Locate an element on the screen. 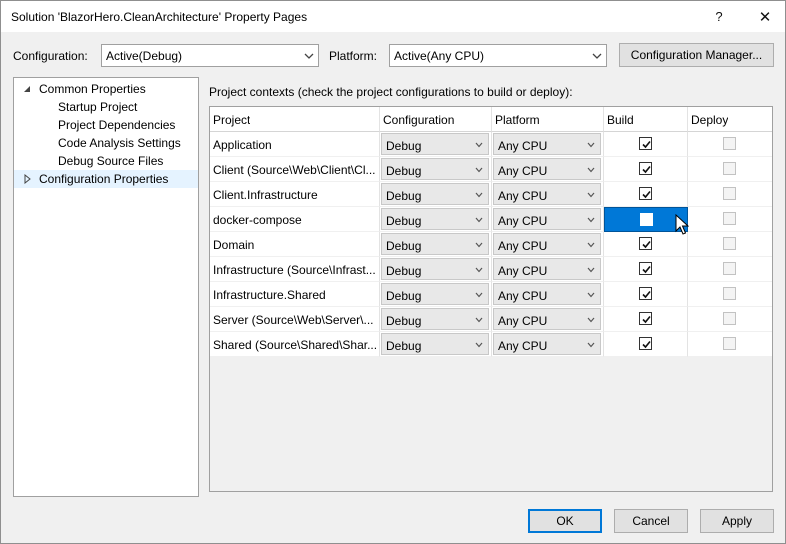 The image size is (786, 544). close-button: ✕ is located at coordinates (765, 16).